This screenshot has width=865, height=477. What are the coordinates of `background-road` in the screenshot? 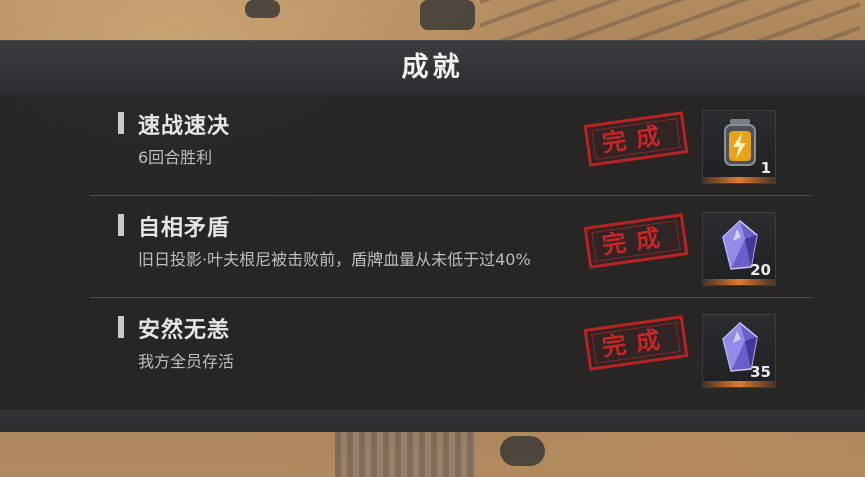 It's located at (670, 20).